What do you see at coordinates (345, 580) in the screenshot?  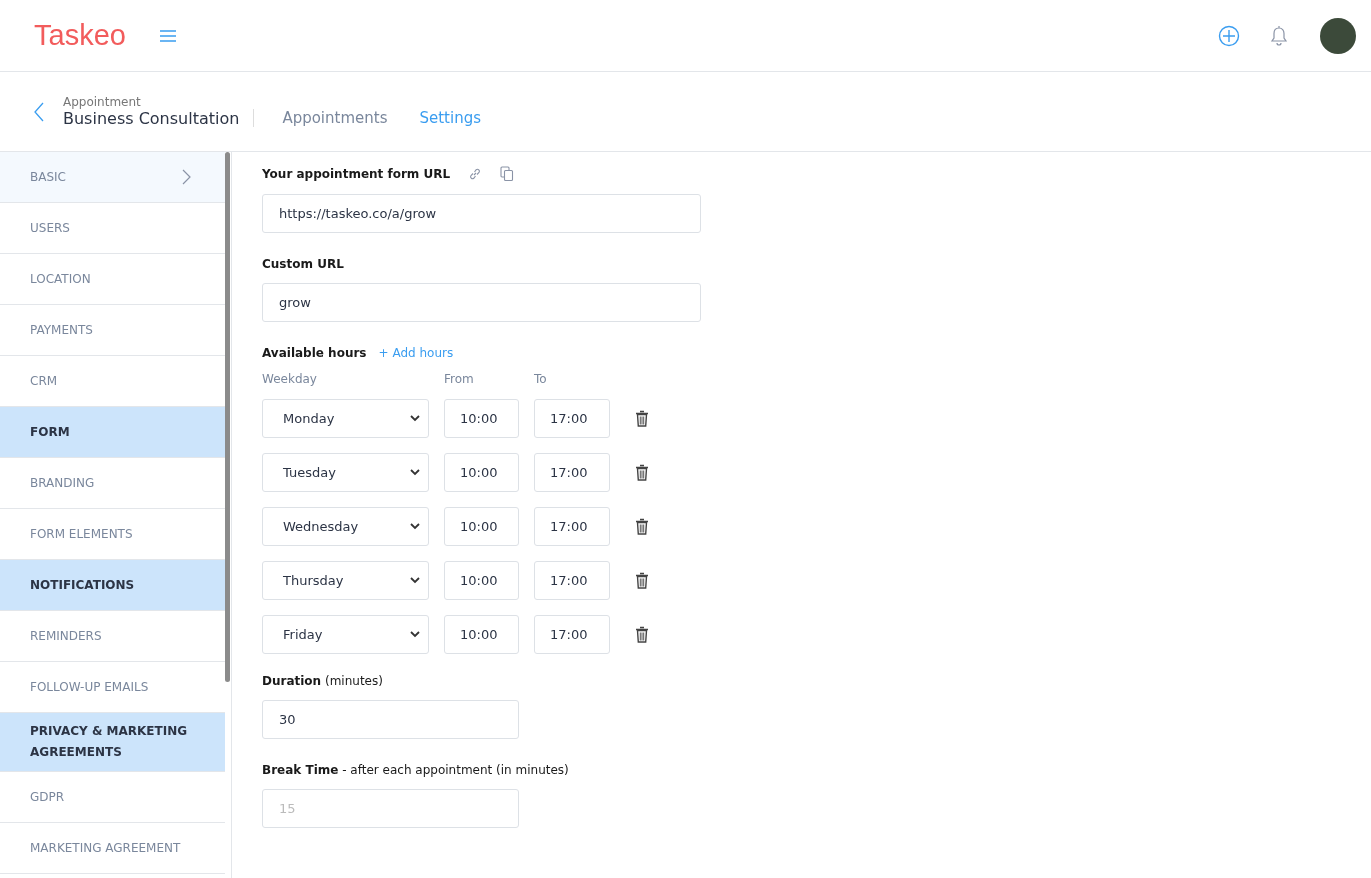 I see `weekday-select: Thursday` at bounding box center [345, 580].